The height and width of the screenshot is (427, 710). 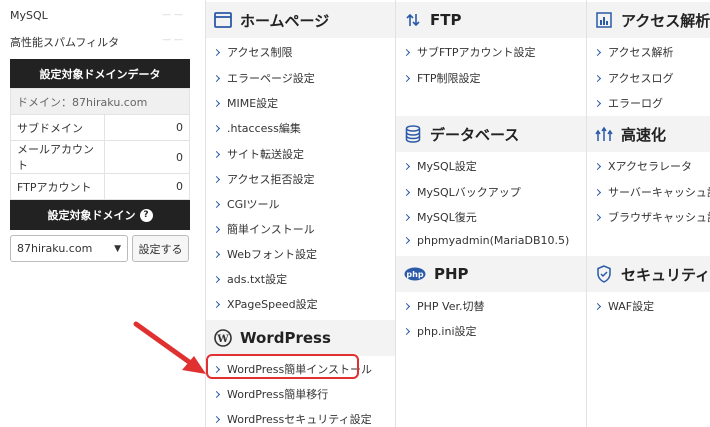 What do you see at coordinates (665, 20) in the screenshot?
I see `section-title: アクセス解析` at bounding box center [665, 20].